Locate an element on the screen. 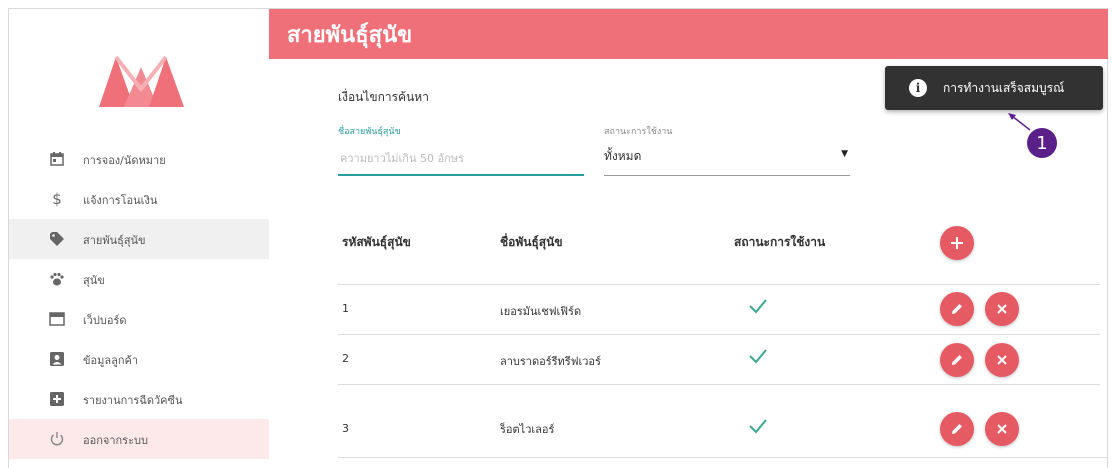 The width and height of the screenshot is (1112, 468). medical-plus-icon is located at coordinates (57, 399).